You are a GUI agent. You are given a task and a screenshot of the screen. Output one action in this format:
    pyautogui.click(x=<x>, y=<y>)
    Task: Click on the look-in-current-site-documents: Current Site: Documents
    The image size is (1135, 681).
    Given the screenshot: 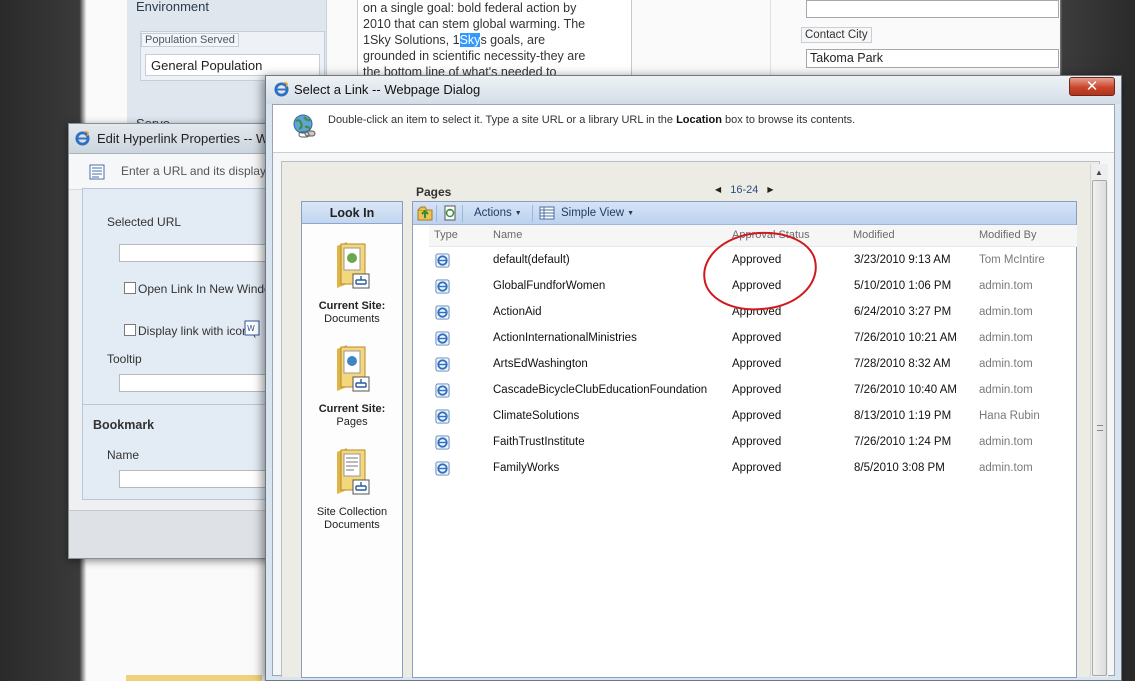 What is the action you would take?
    pyautogui.click(x=352, y=283)
    